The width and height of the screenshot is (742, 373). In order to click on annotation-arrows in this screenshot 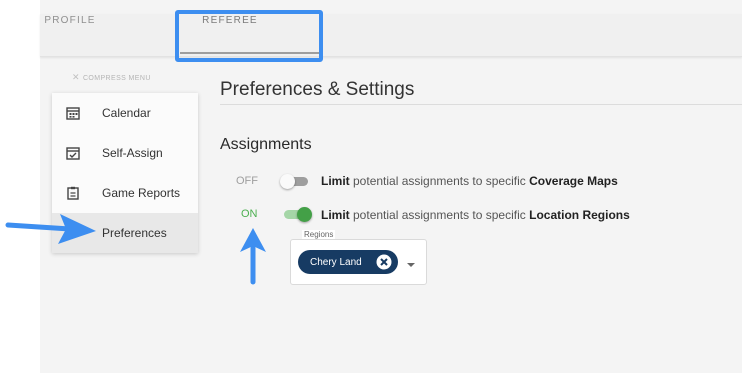, I will do `click(135, 249)`.